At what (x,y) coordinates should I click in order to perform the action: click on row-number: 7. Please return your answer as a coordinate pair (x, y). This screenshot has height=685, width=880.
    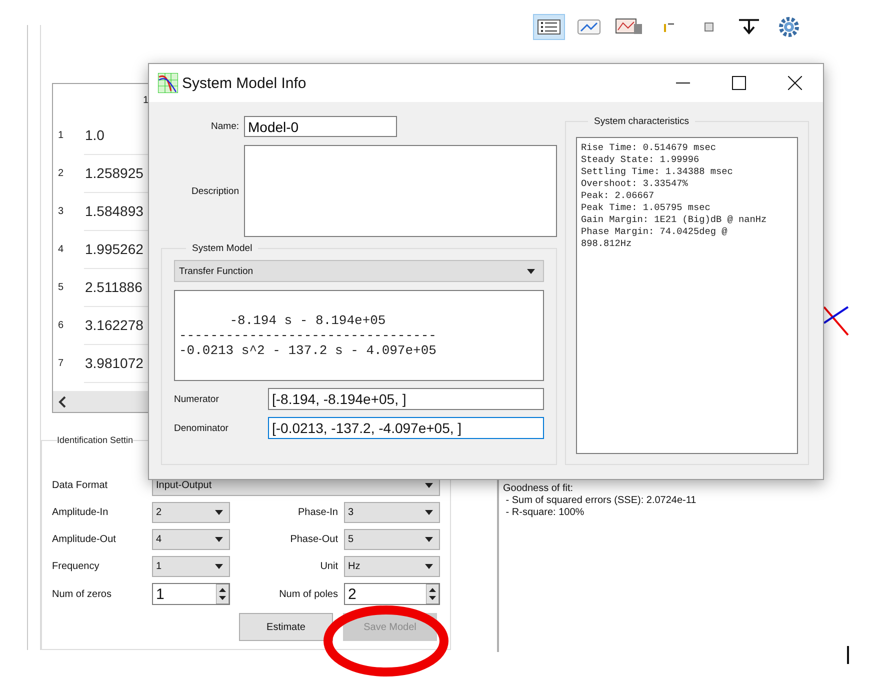
    Looking at the image, I should click on (61, 363).